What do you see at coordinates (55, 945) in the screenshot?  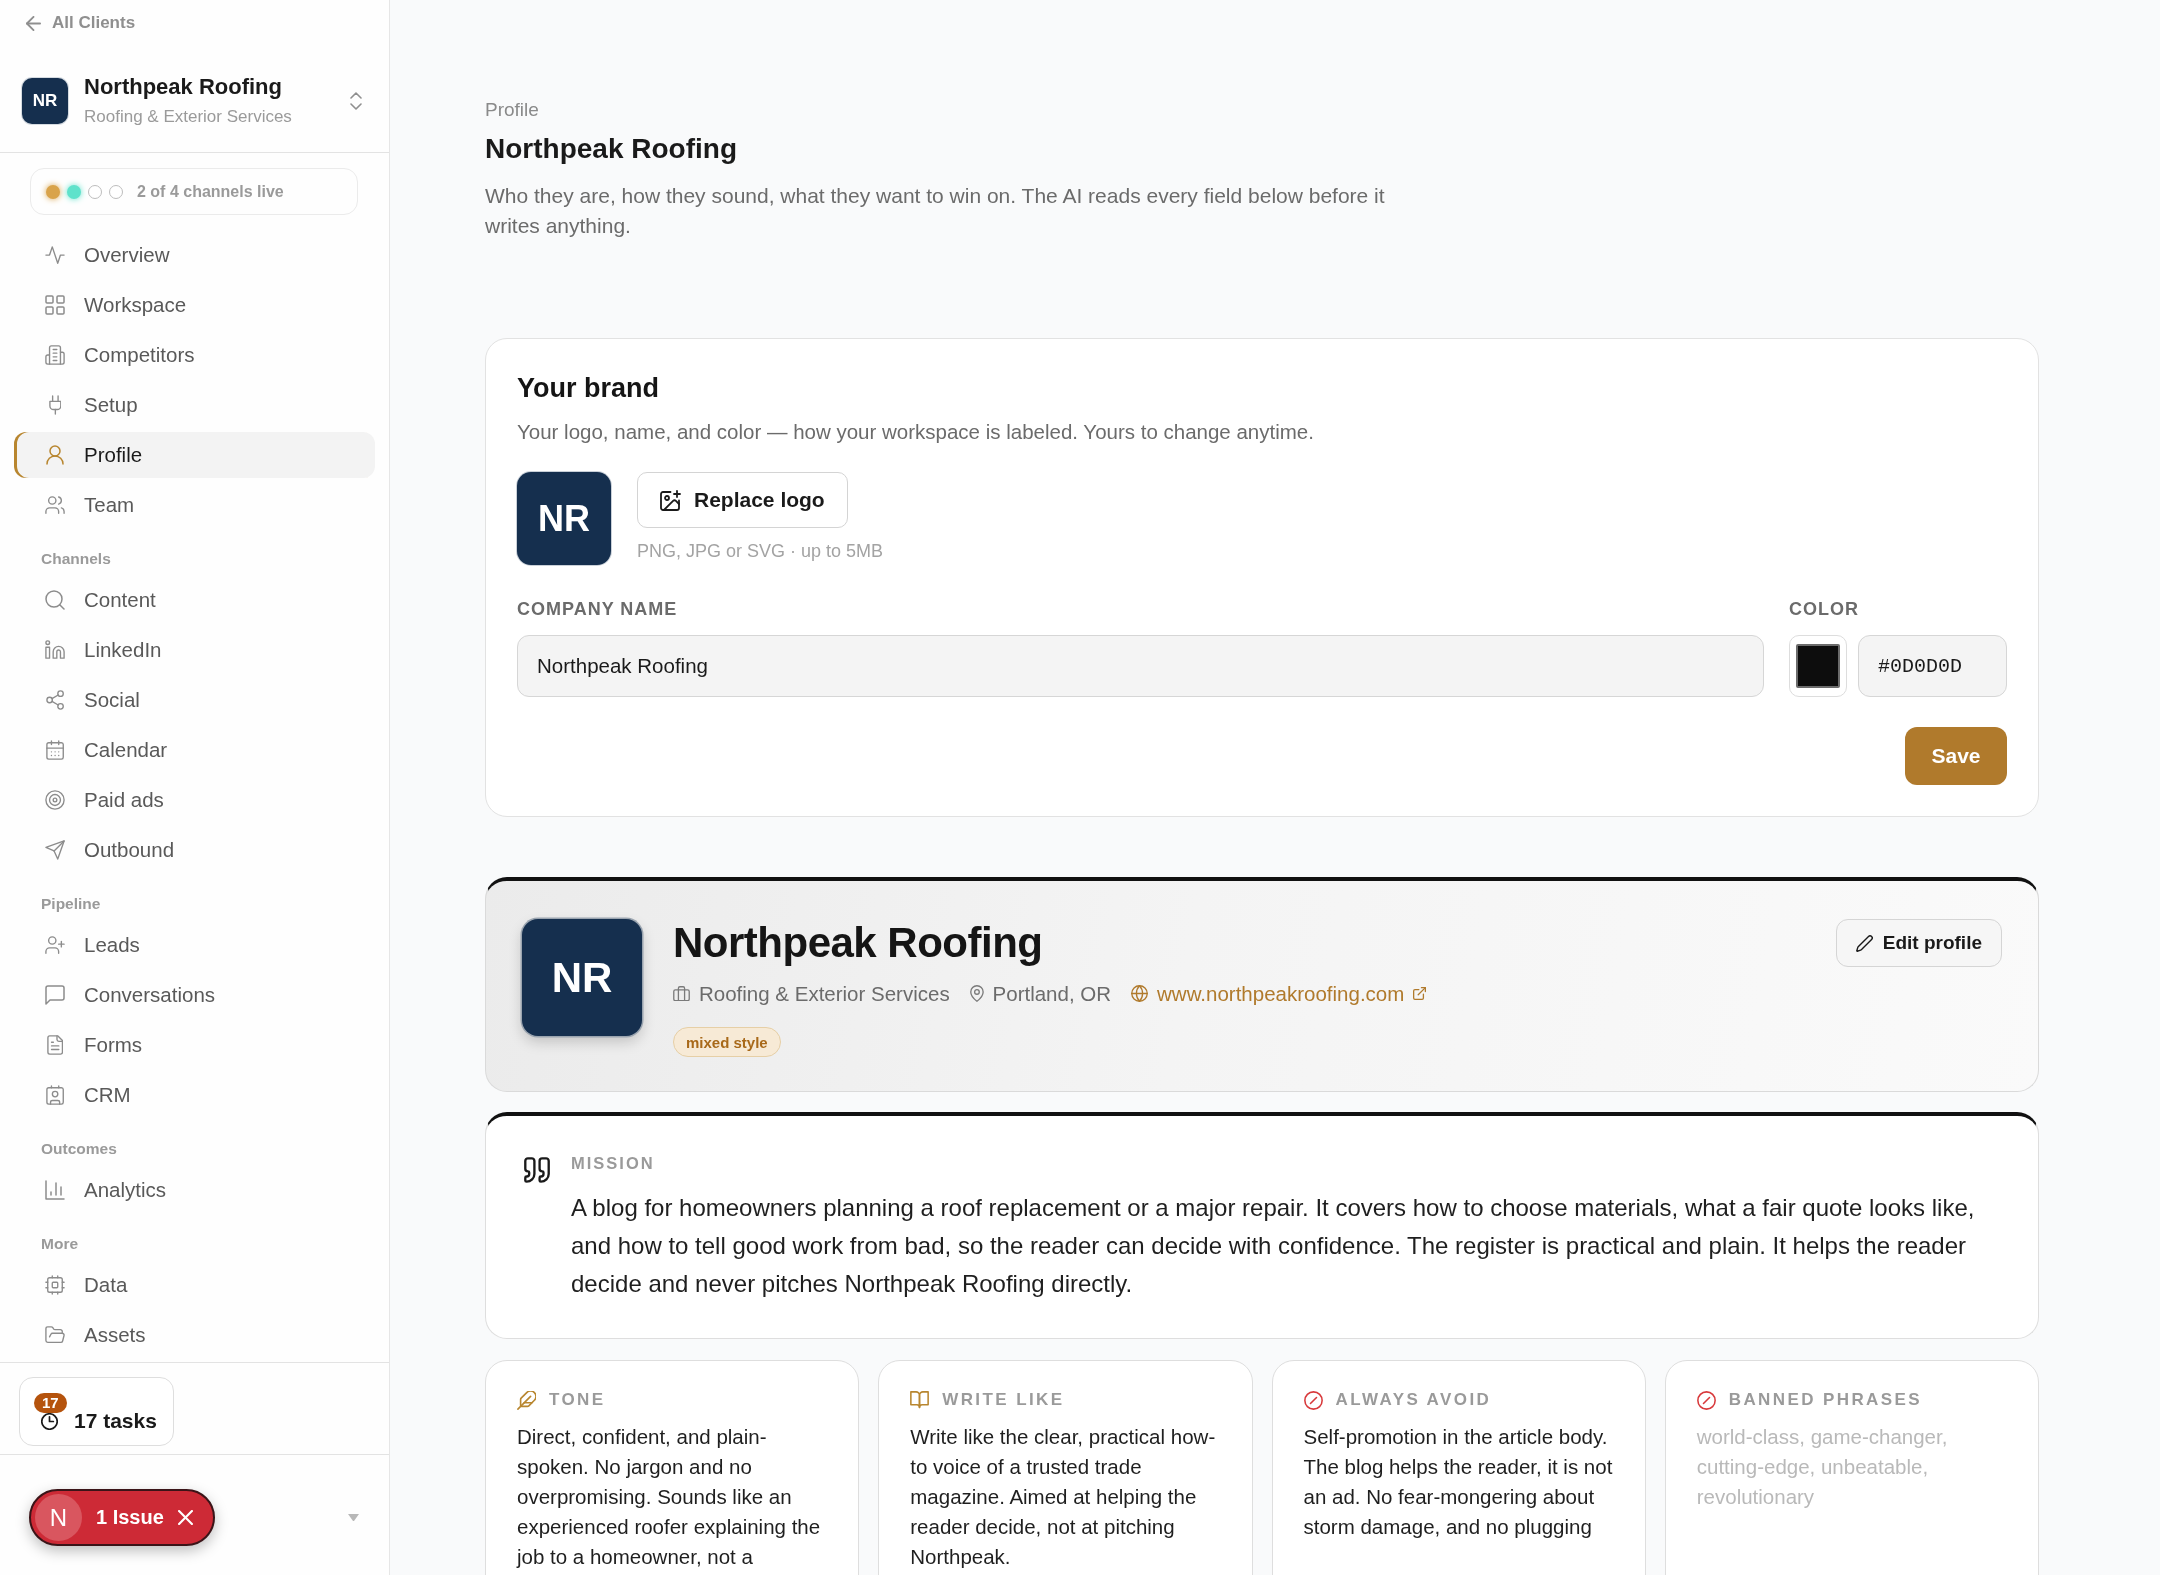 I see `add-person-icon` at bounding box center [55, 945].